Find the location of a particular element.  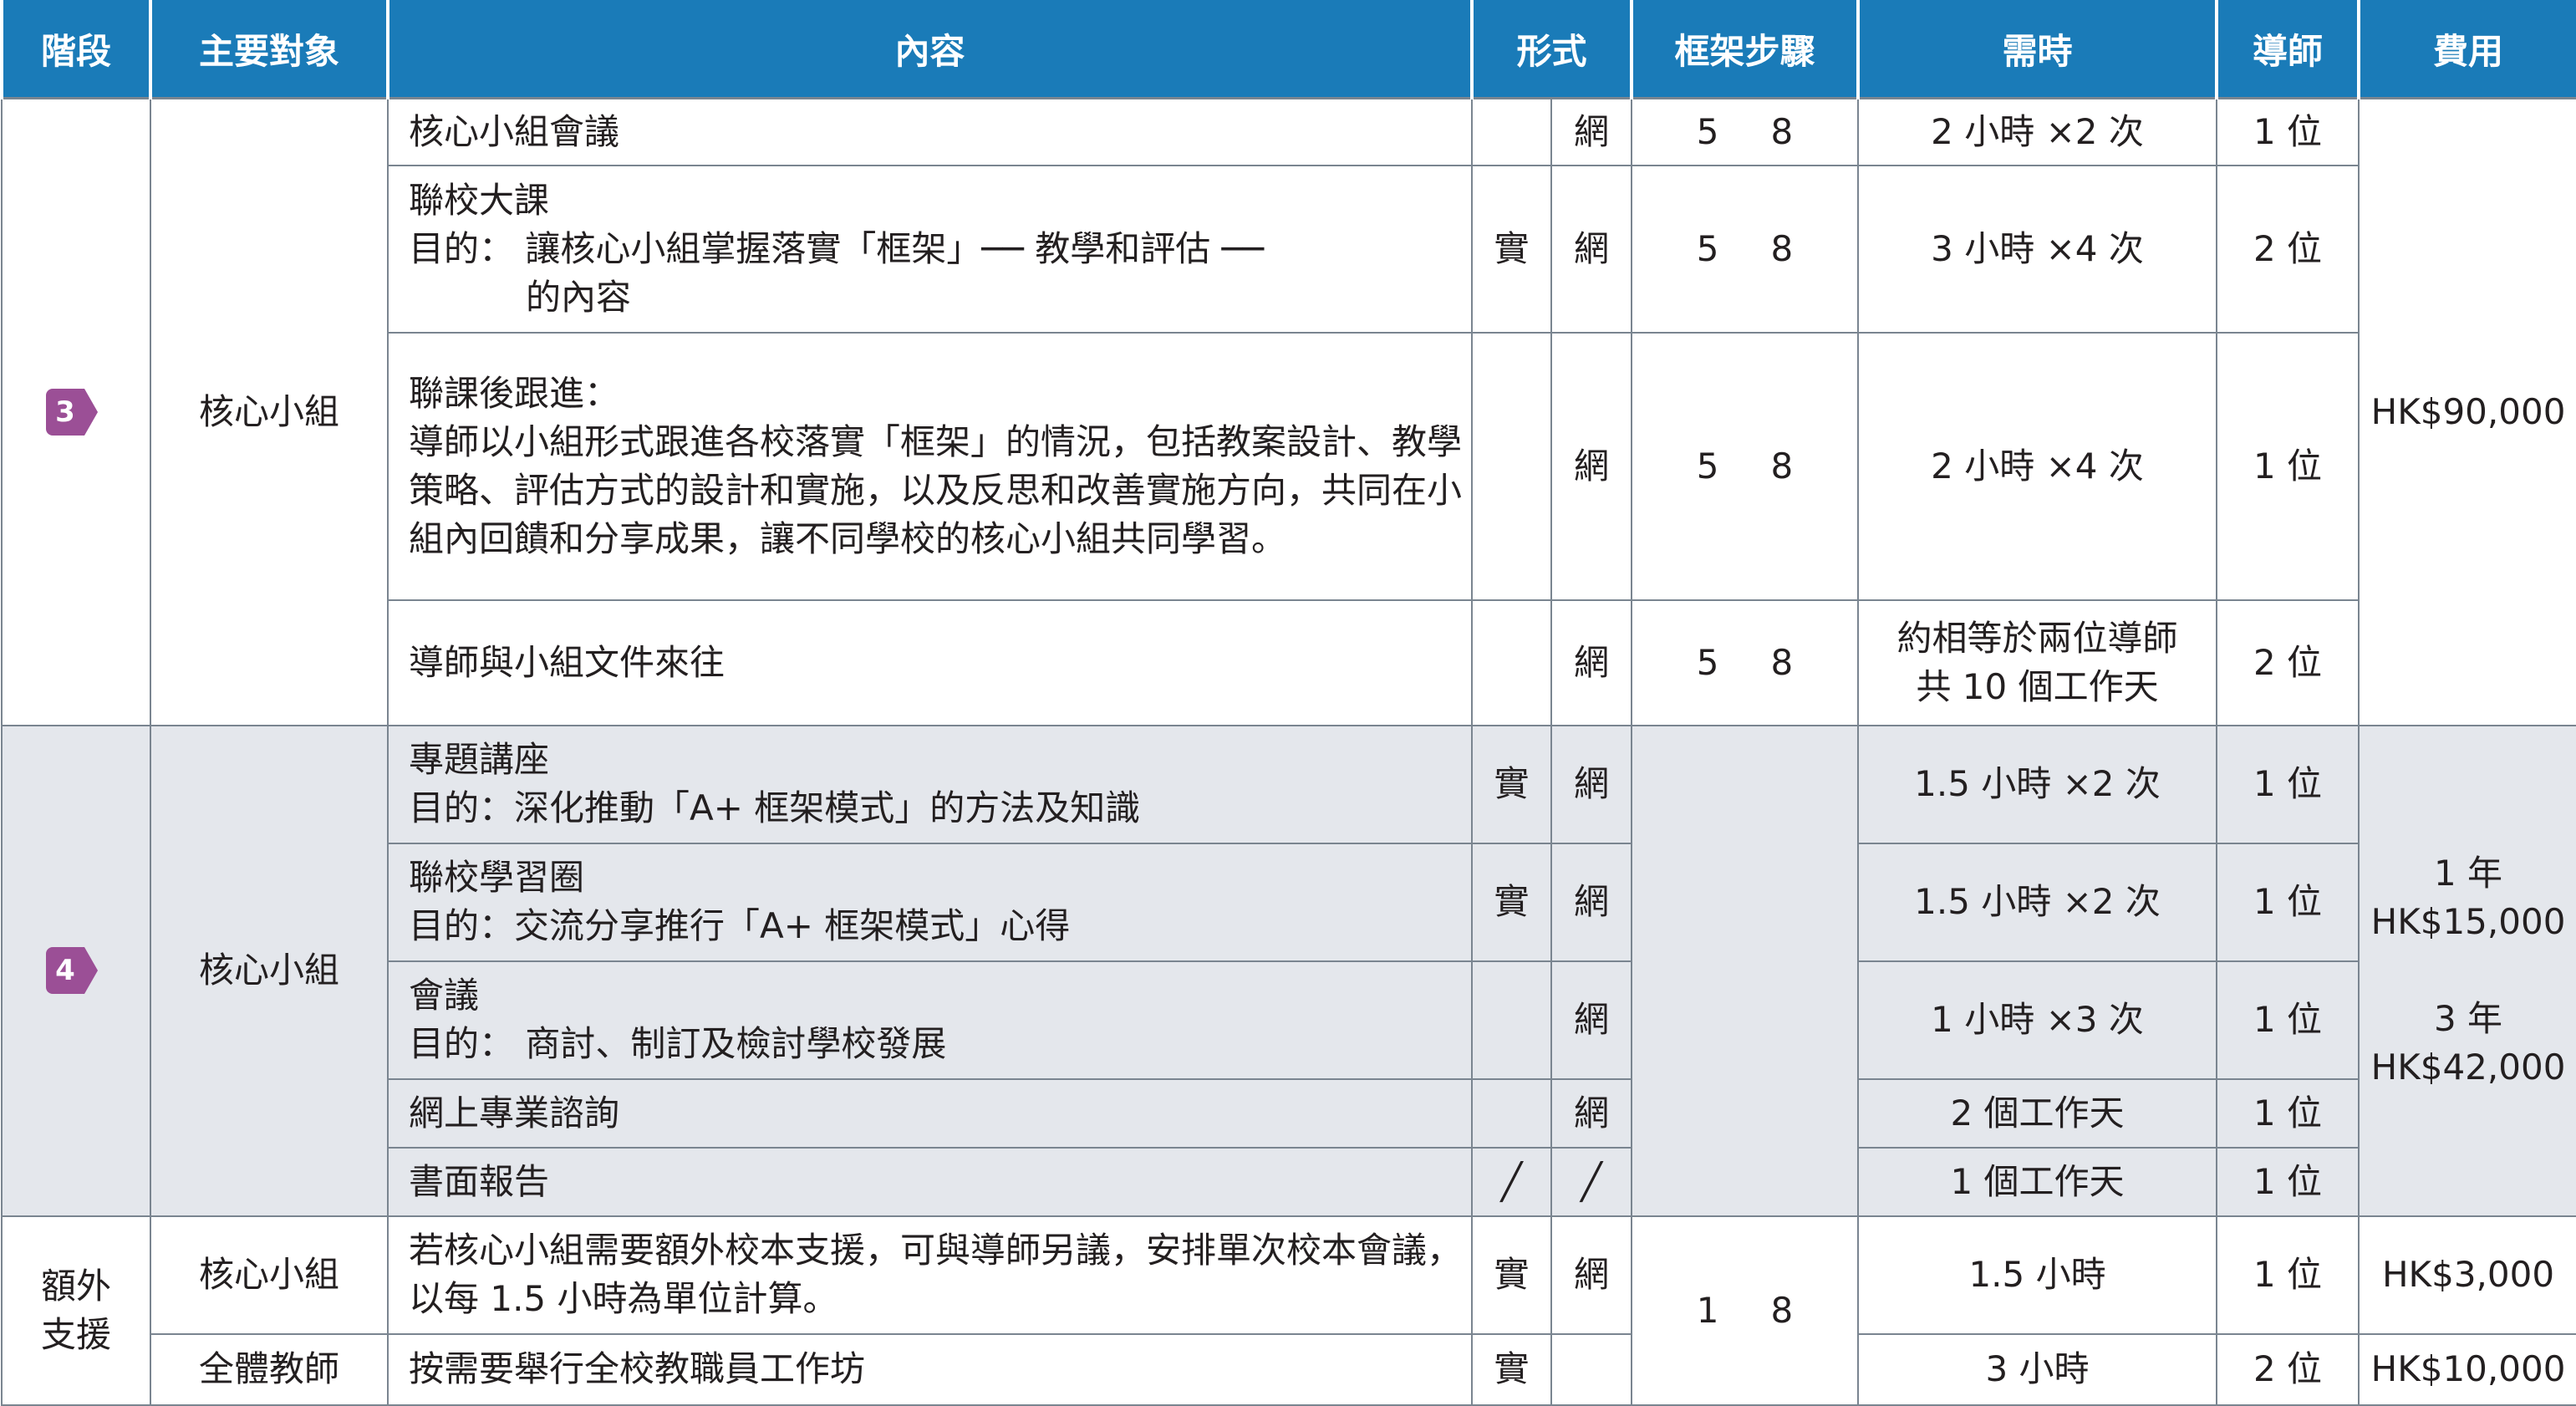

time-cell: 1 個工作天 is located at coordinates (2037, 1182).